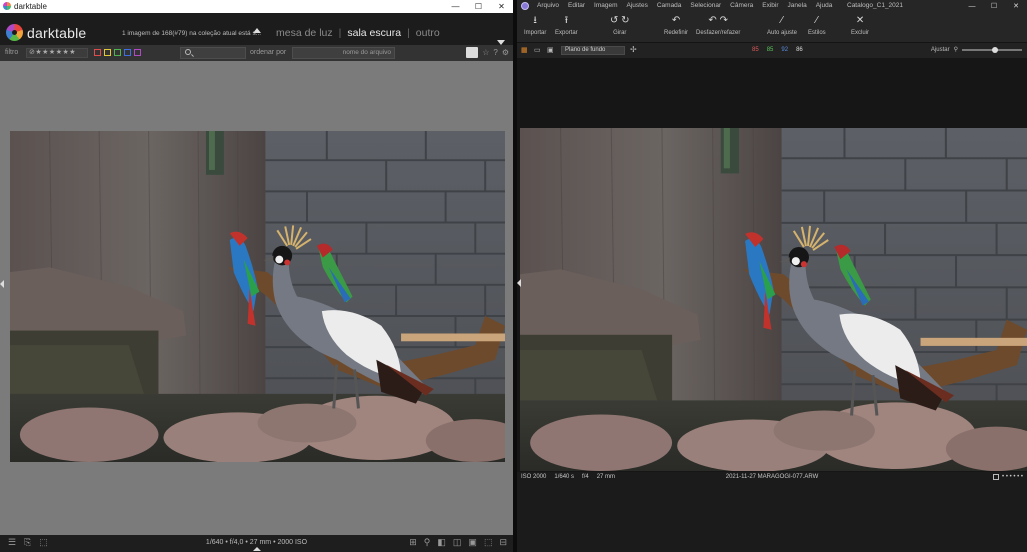 This screenshot has width=1027, height=552. I want to click on guides-icon: ⊟, so click(503, 542).